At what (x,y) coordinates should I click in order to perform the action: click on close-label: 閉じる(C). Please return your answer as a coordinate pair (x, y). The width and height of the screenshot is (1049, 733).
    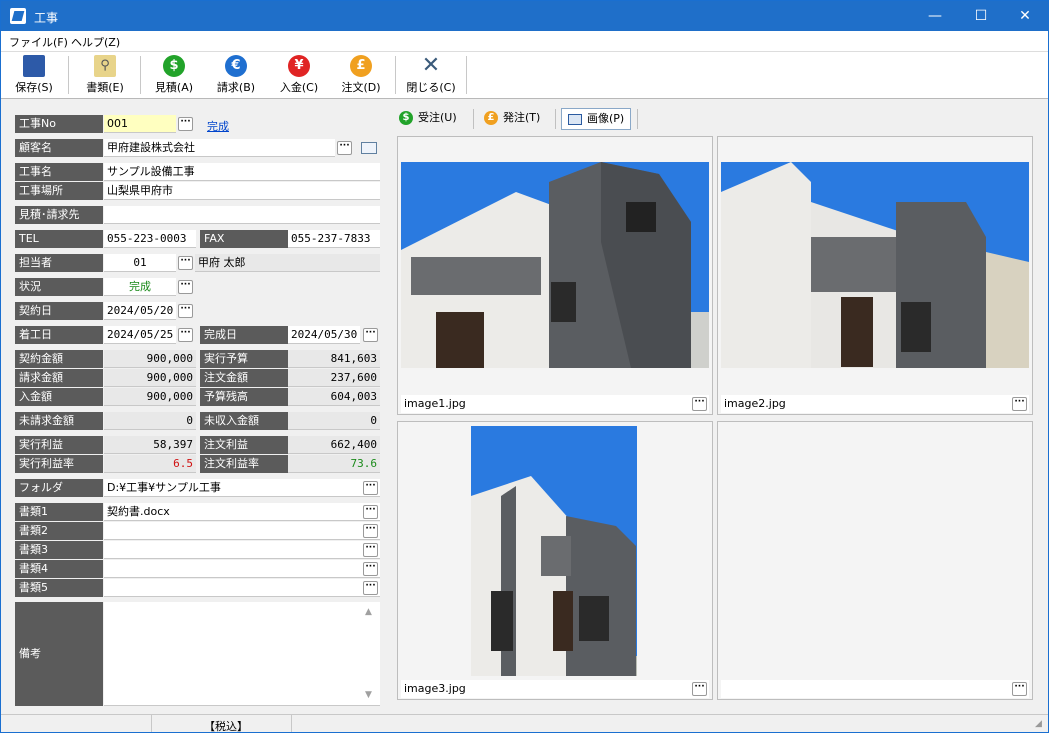
    Looking at the image, I should click on (431, 87).